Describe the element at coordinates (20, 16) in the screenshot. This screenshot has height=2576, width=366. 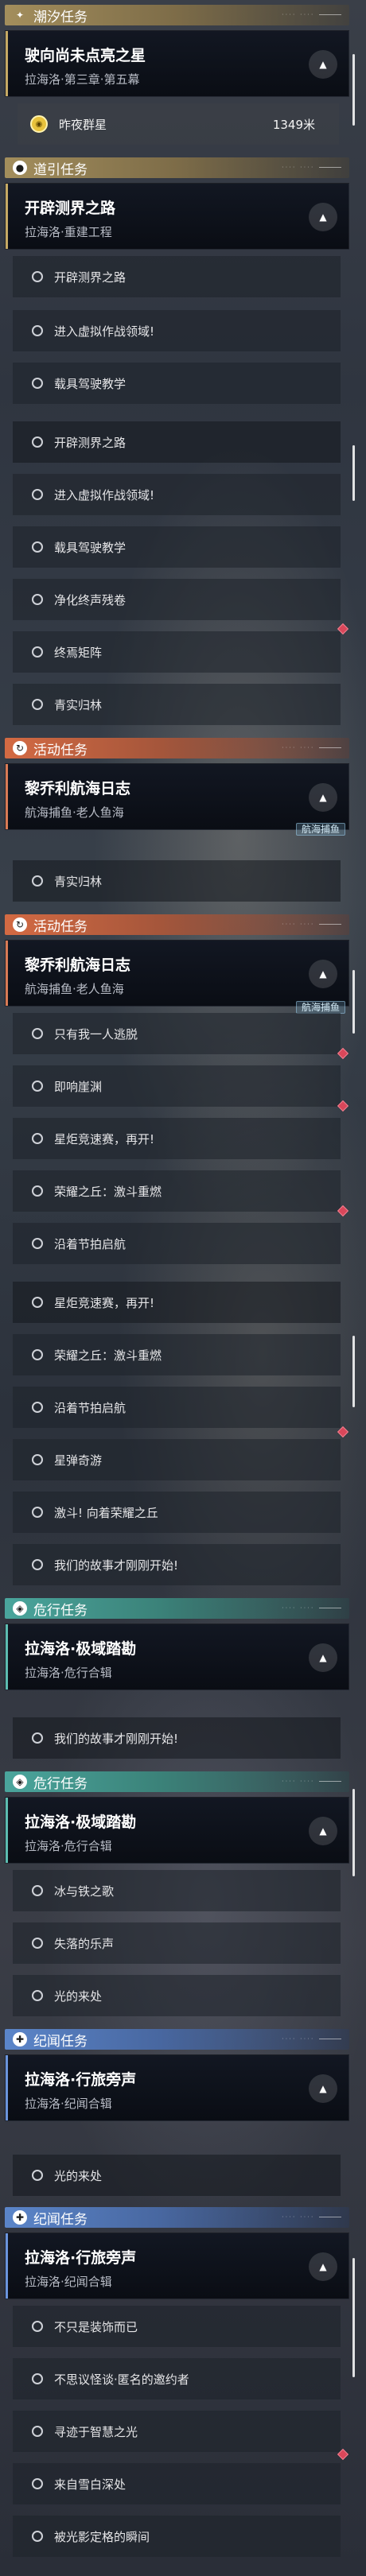
I see `star-plus-icon: ✦` at that location.